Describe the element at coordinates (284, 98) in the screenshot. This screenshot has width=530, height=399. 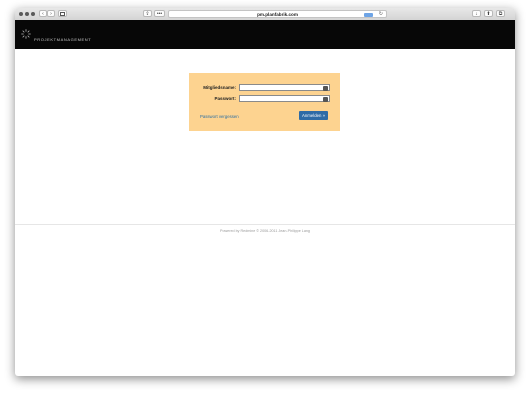
I see `password-field` at that location.